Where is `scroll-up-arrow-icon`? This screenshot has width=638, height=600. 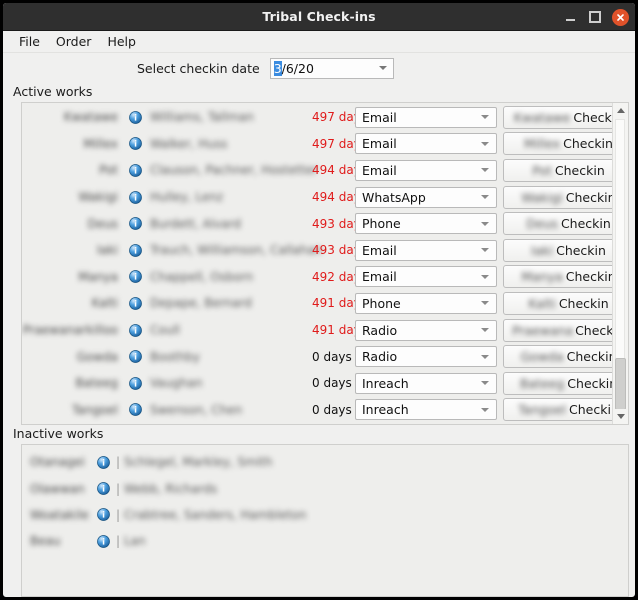
scroll-up-arrow-icon is located at coordinates (620, 110).